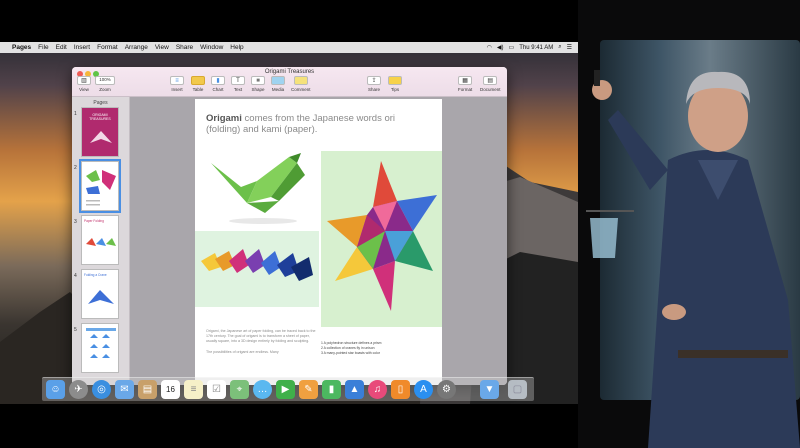 The image size is (800, 448). I want to click on page-number: 3, so click(75, 222).